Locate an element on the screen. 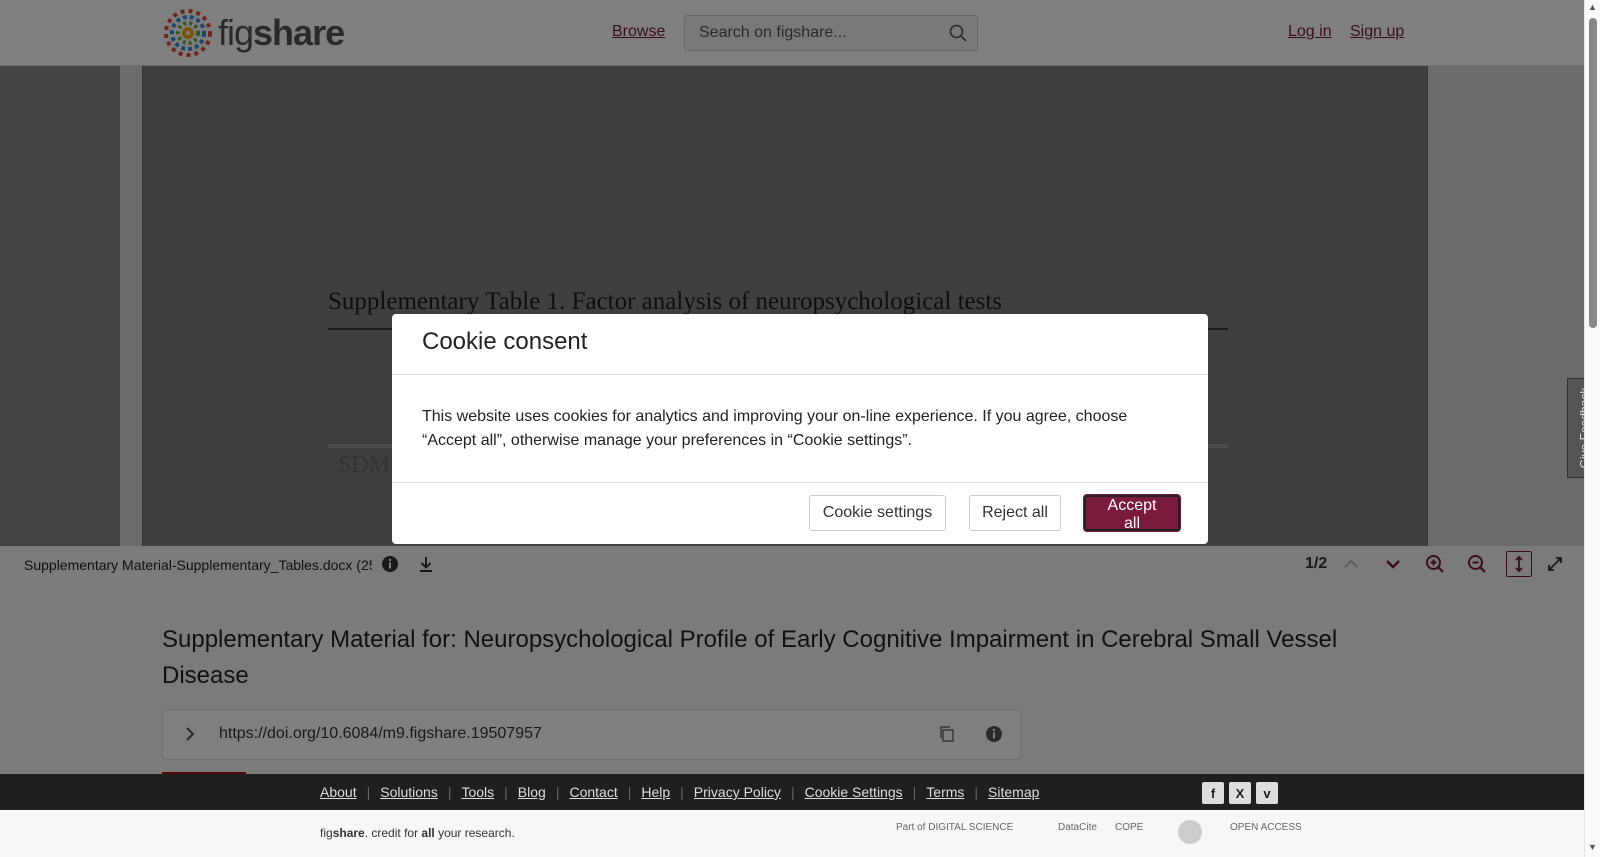 The image size is (1600, 857). footer-link-sitemap: Sitemap is located at coordinates (1013, 792).